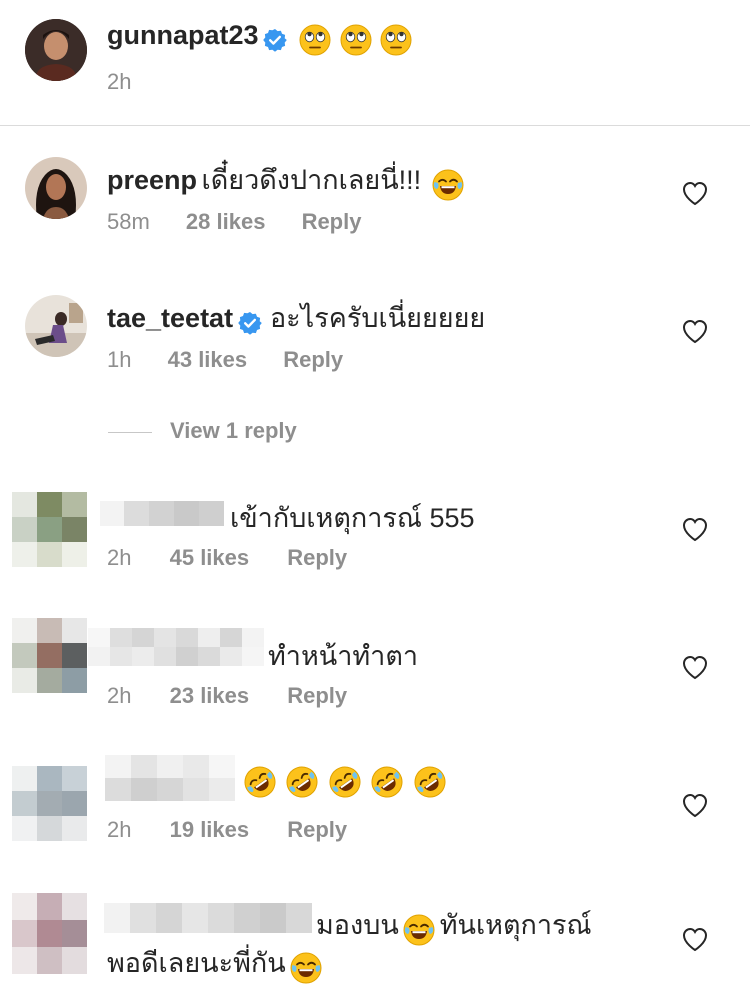  What do you see at coordinates (119, 359) in the screenshot?
I see `comment-time: 1h` at bounding box center [119, 359].